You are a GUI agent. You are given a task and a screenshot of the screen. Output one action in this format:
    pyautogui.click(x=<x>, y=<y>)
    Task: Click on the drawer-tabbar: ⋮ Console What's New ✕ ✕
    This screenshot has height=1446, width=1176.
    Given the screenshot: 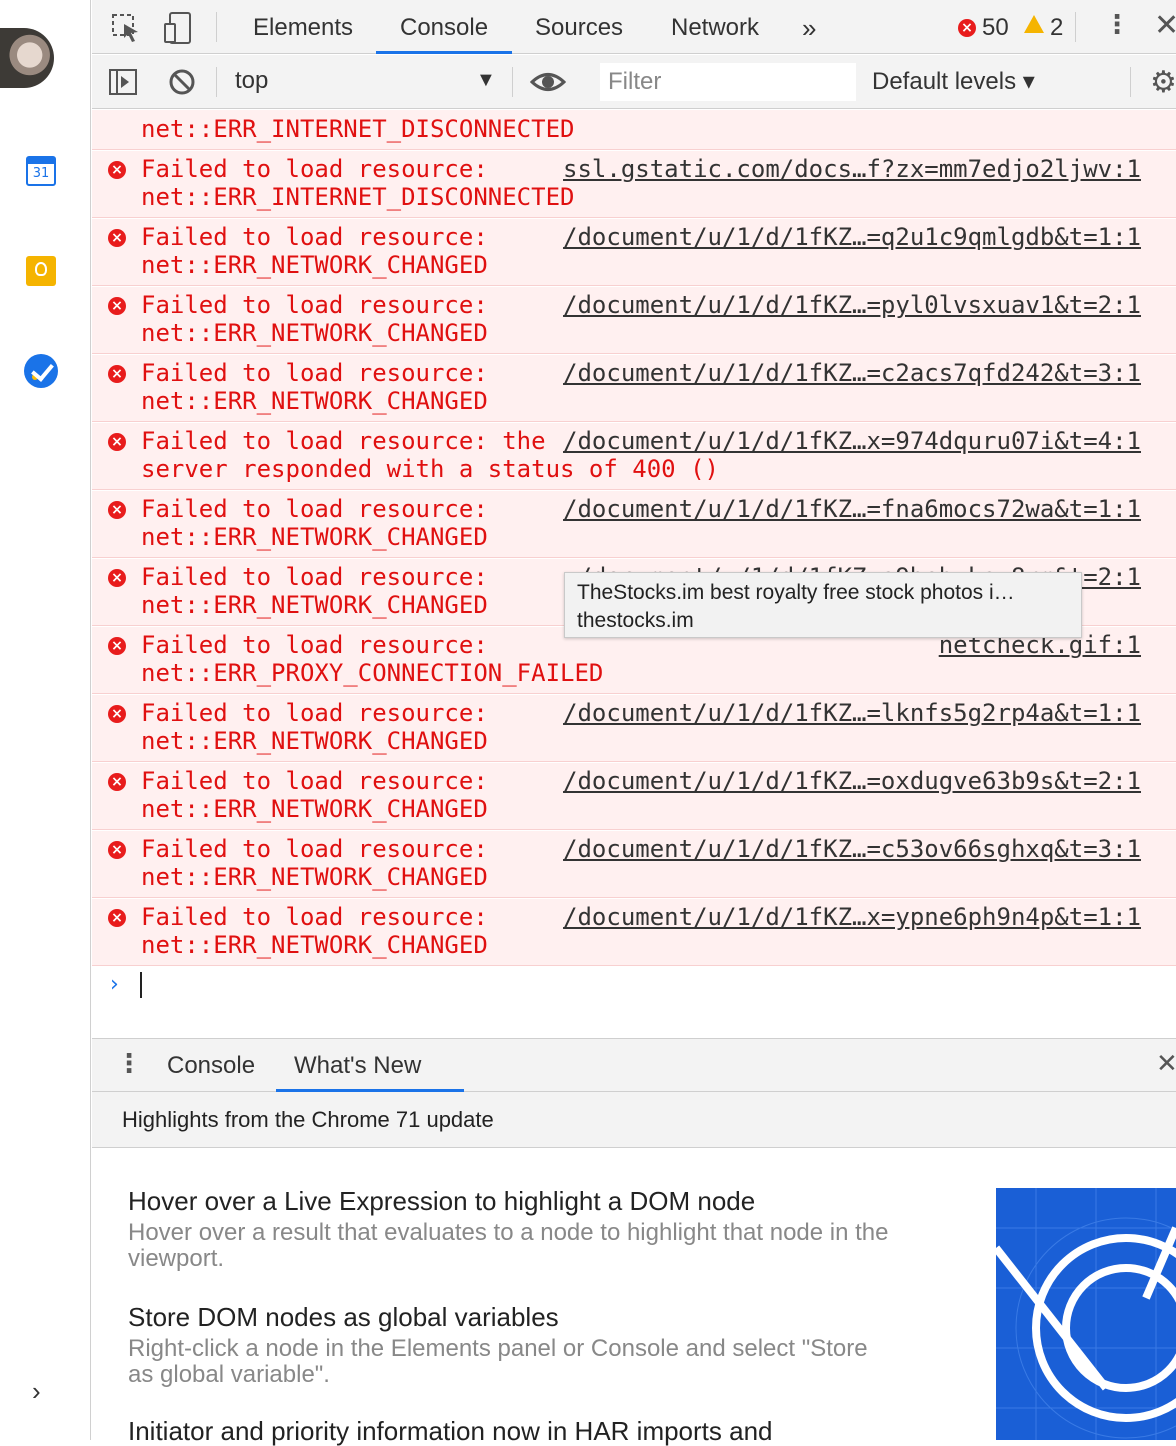 What is the action you would take?
    pyautogui.click(x=634, y=1085)
    